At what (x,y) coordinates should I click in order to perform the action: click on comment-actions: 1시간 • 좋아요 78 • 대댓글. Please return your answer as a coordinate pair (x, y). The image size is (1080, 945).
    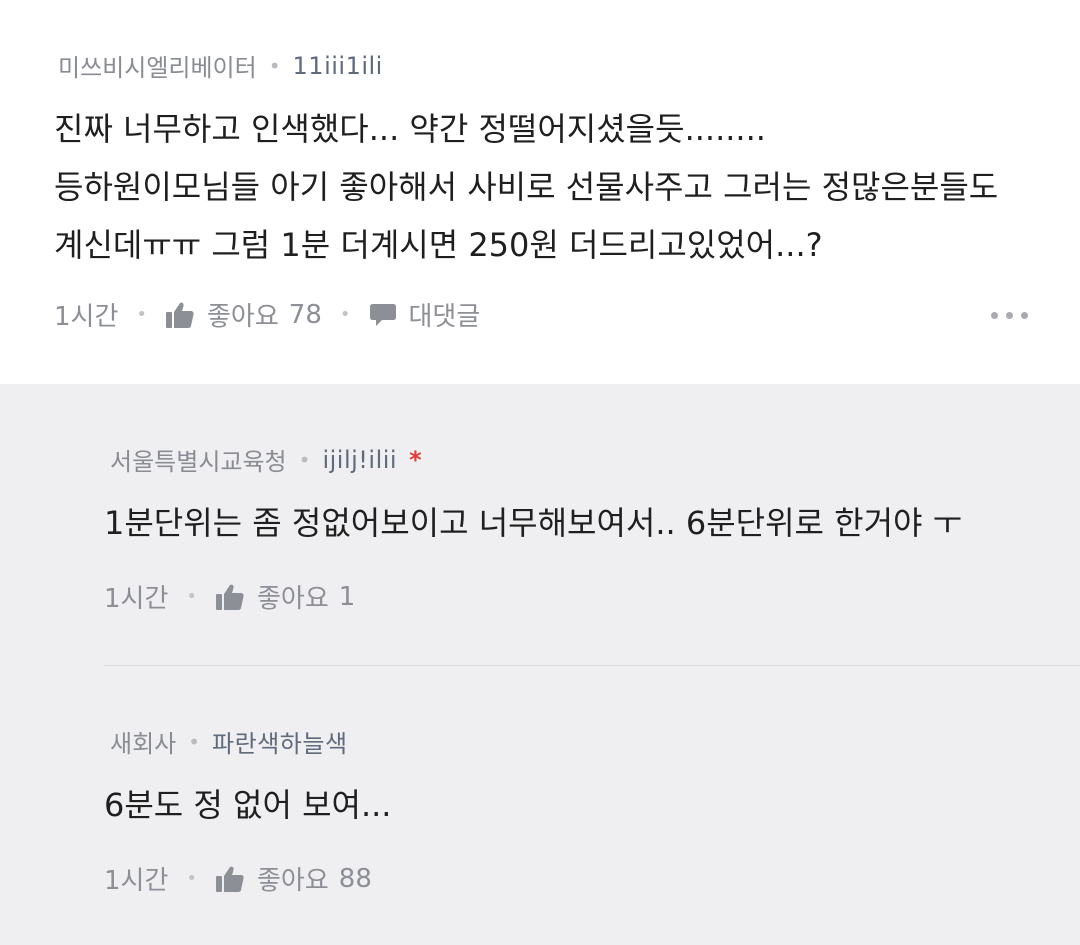
    Looking at the image, I should click on (267, 314).